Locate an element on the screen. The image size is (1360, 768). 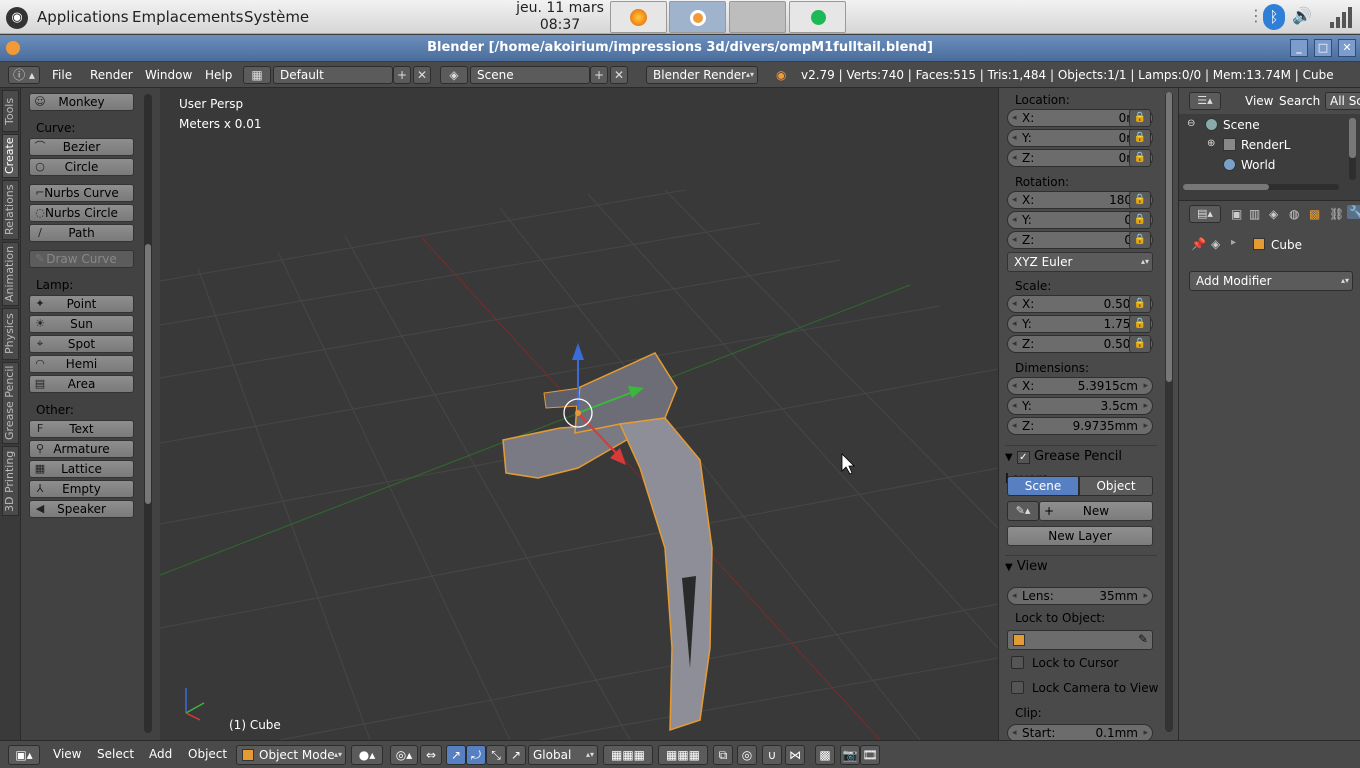
add-modifier-select: Add Modifier ▴▾ is located at coordinates (1271, 281).